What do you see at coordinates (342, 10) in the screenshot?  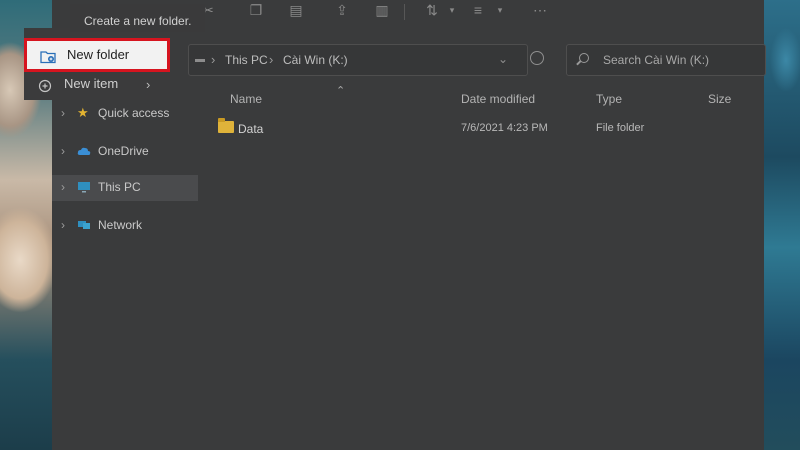 I see `share-icon: ⇪` at bounding box center [342, 10].